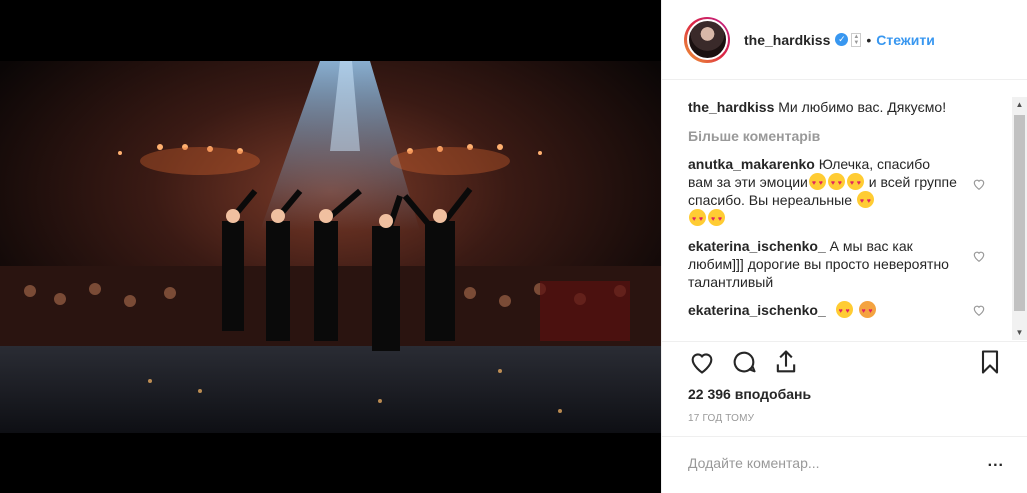  I want to click on caption: the_hardkiss Ми любимо вас. Дякуємо!, so click(823, 107).